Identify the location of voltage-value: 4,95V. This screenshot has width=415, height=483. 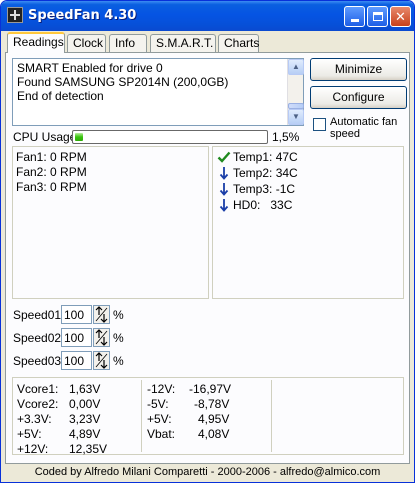
(214, 419).